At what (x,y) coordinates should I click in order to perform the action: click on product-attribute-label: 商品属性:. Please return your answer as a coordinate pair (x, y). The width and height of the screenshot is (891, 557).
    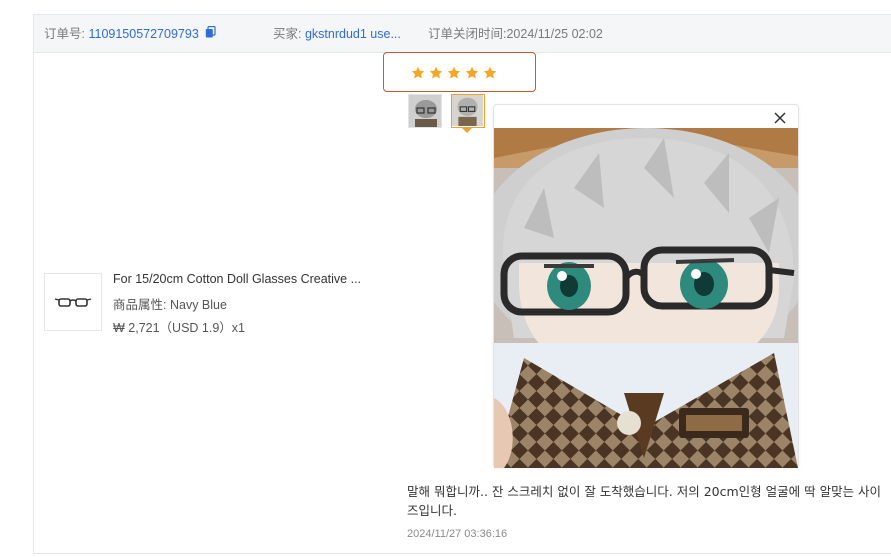
    Looking at the image, I should click on (140, 305).